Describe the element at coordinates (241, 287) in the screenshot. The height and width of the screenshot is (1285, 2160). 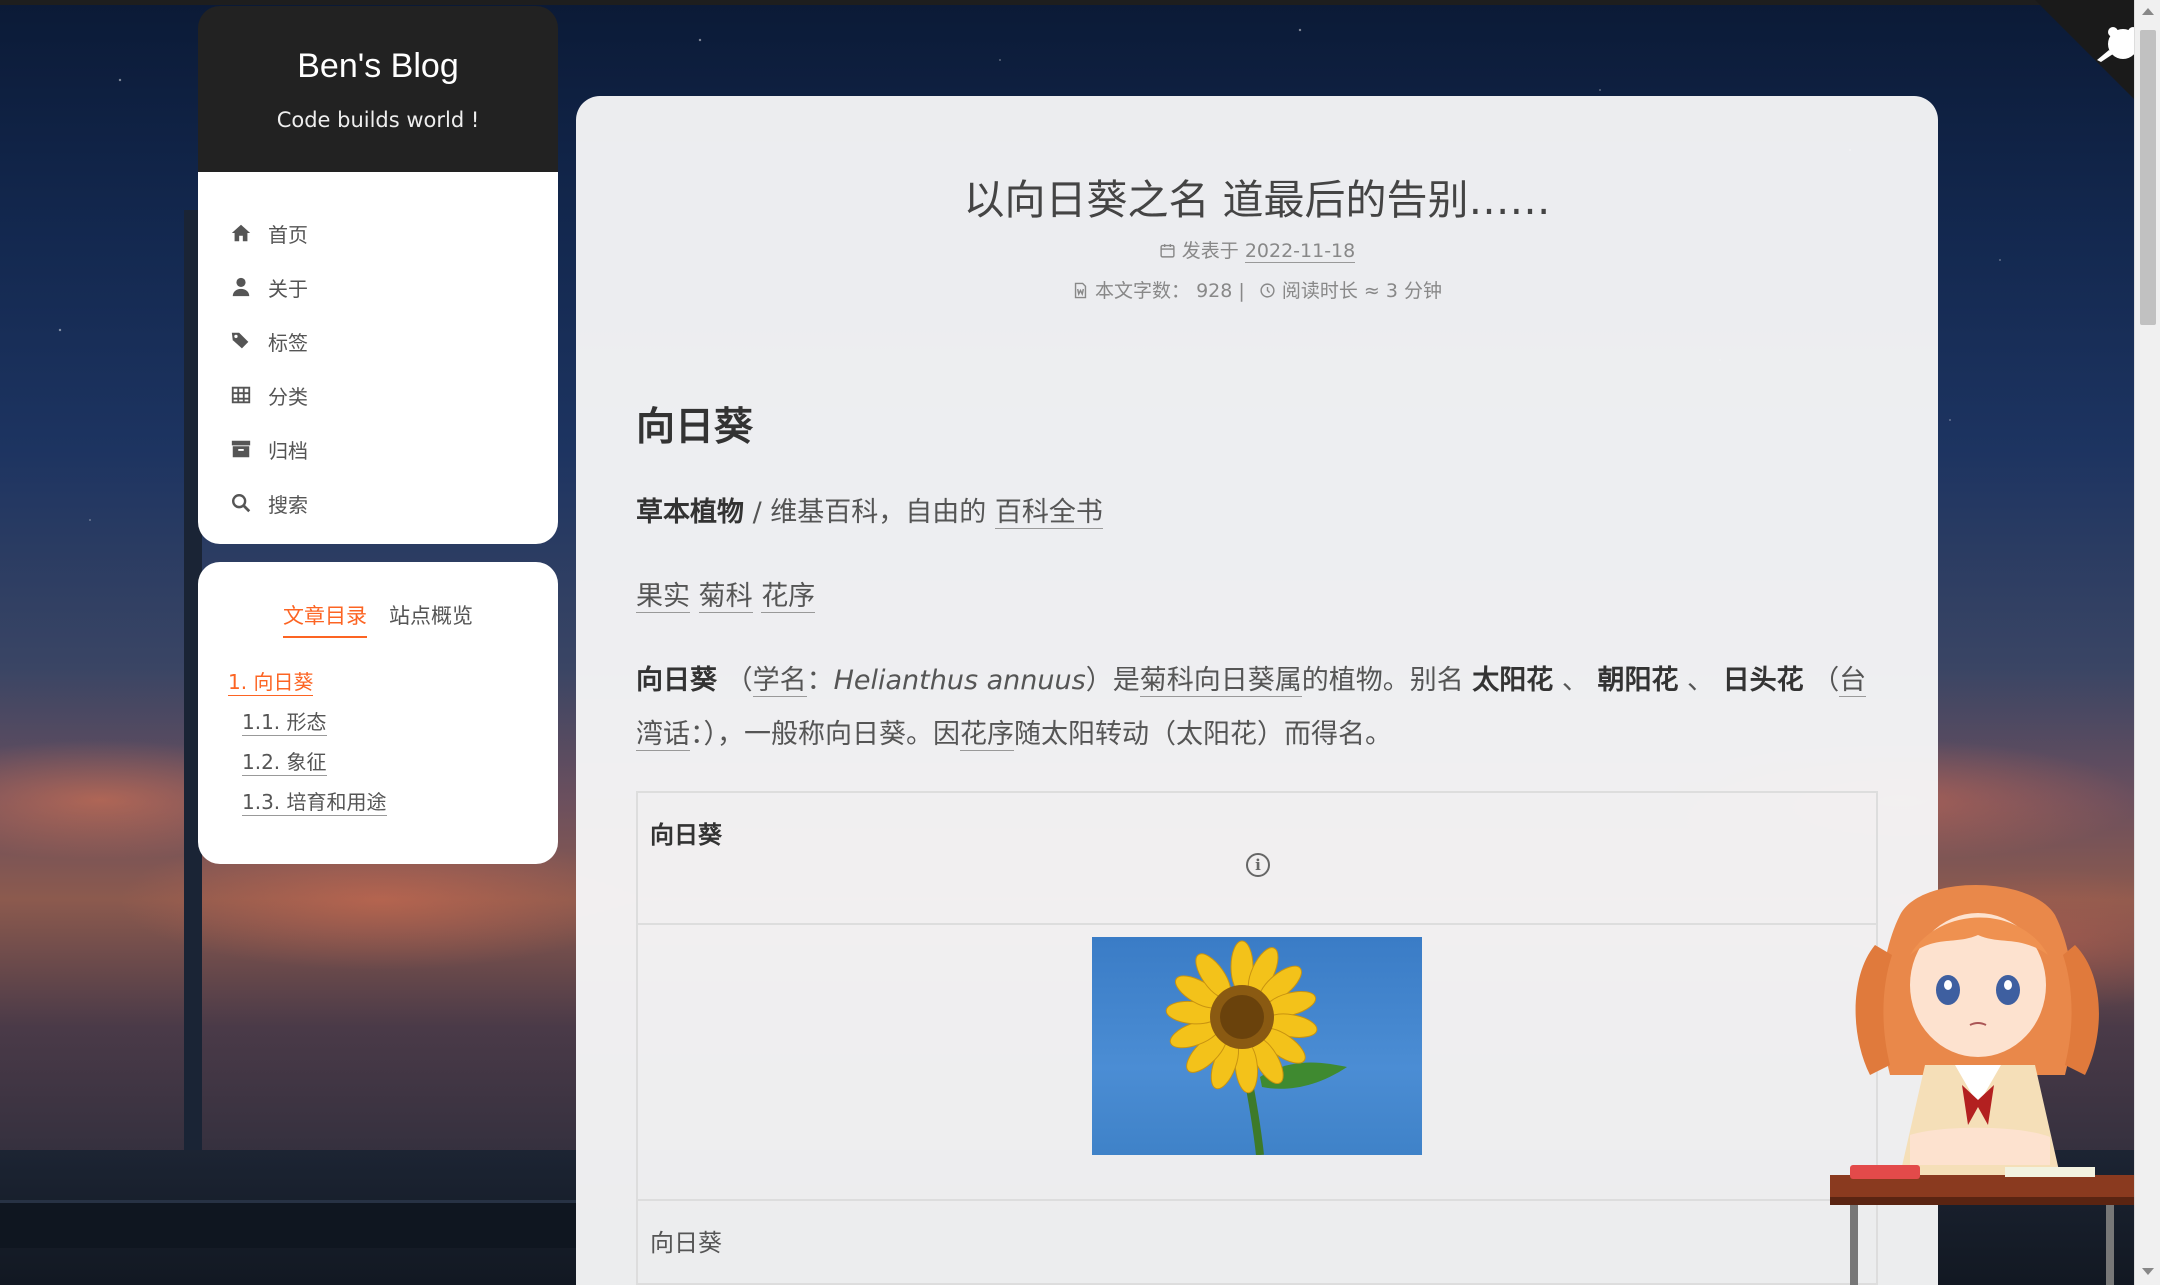
I see `user-icon` at that location.